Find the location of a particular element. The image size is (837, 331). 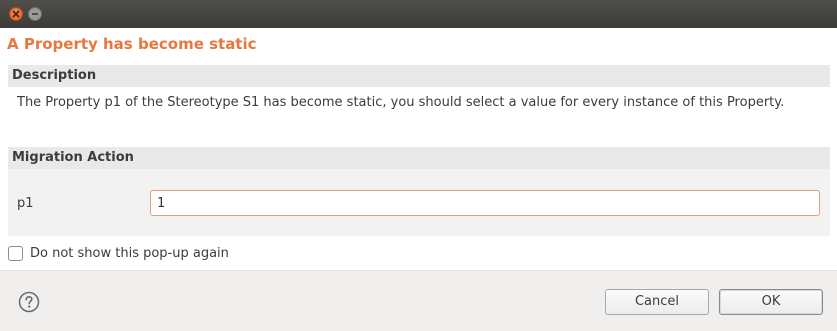

title-bar is located at coordinates (418, 14).